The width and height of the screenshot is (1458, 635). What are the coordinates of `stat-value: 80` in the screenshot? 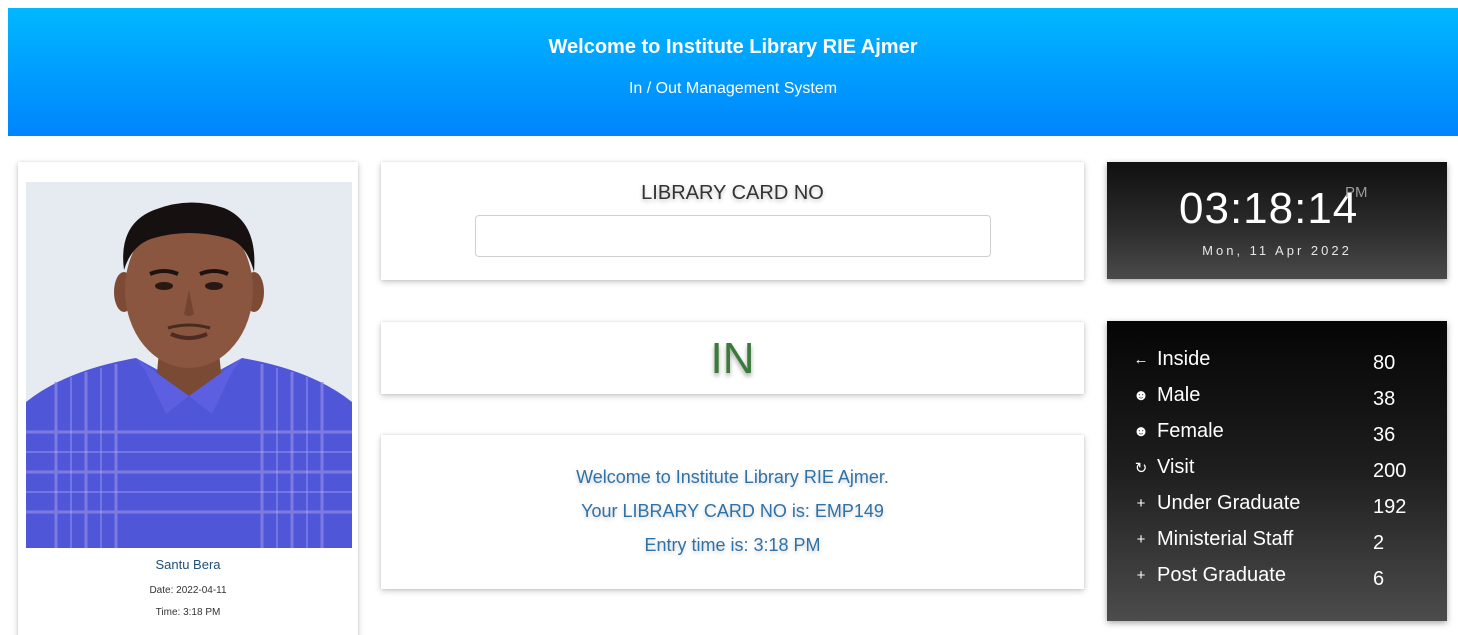 It's located at (1384, 363).